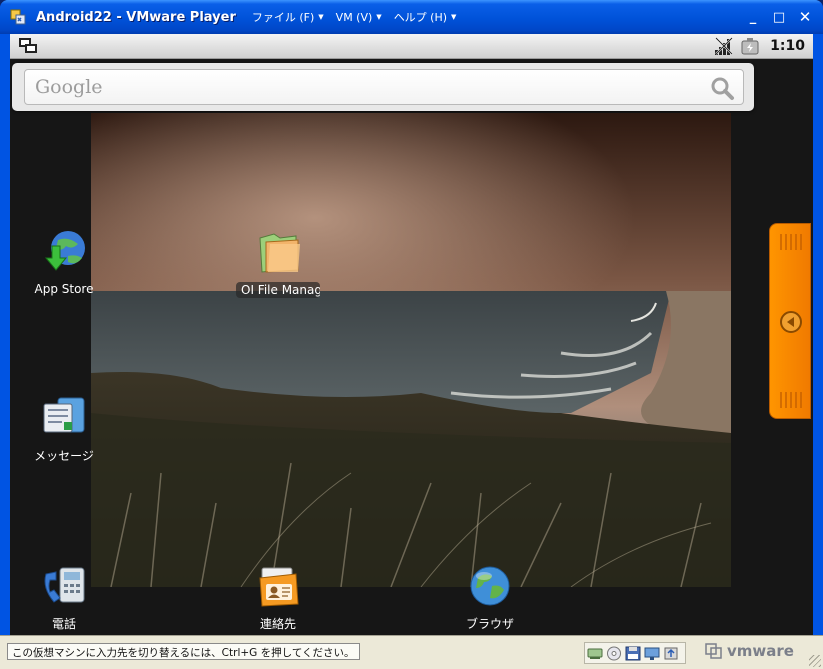 The image size is (823, 669). I want to click on floppy-icon, so click(633, 653).